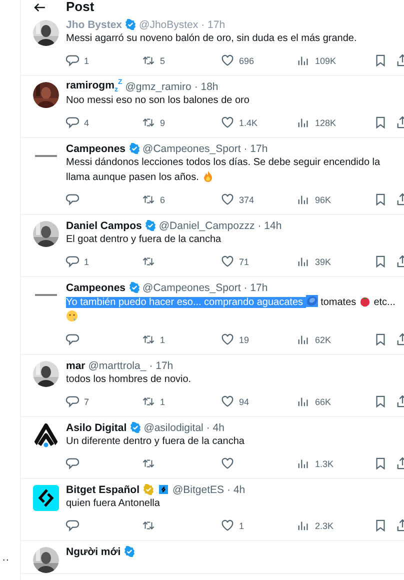 This screenshot has width=404, height=580. What do you see at coordinates (113, 504) in the screenshot?
I see `post-text: quien fuera Antonella` at bounding box center [113, 504].